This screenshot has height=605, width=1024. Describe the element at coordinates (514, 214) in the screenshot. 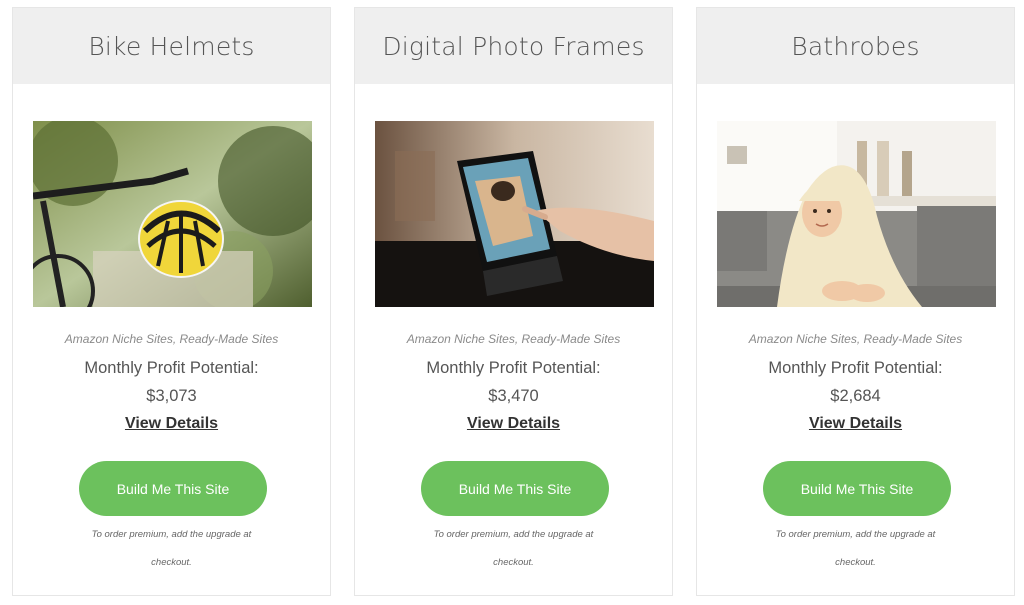

I see `digital-photo-frame-photo` at that location.